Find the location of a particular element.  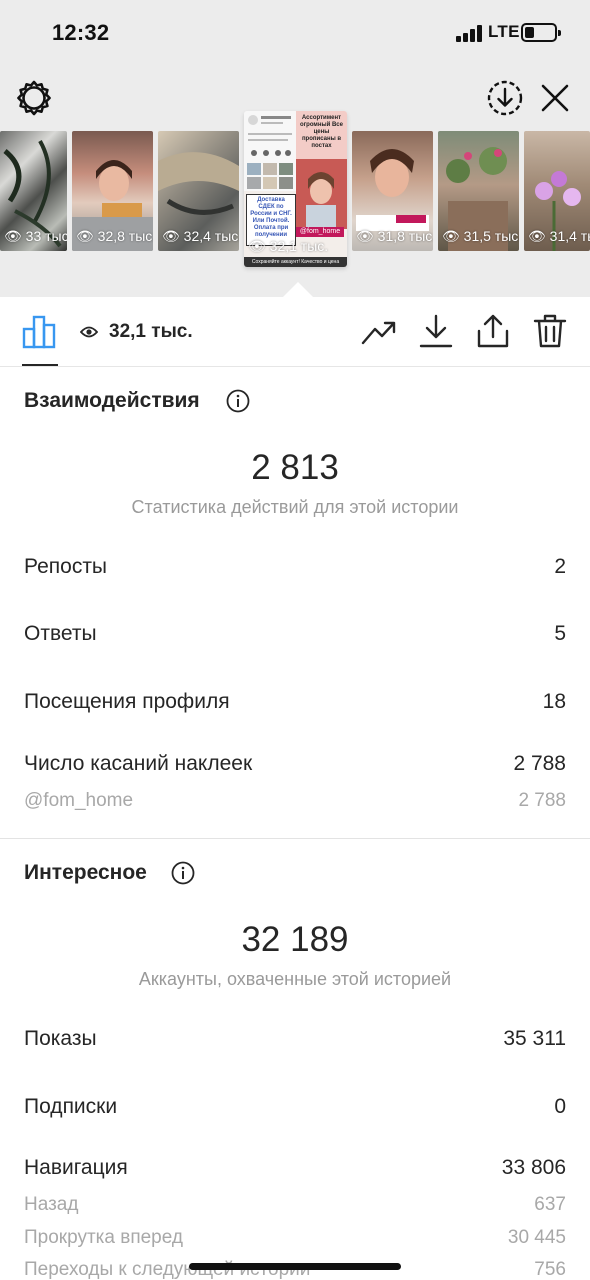

reposts-value: 2 is located at coordinates (560, 566).